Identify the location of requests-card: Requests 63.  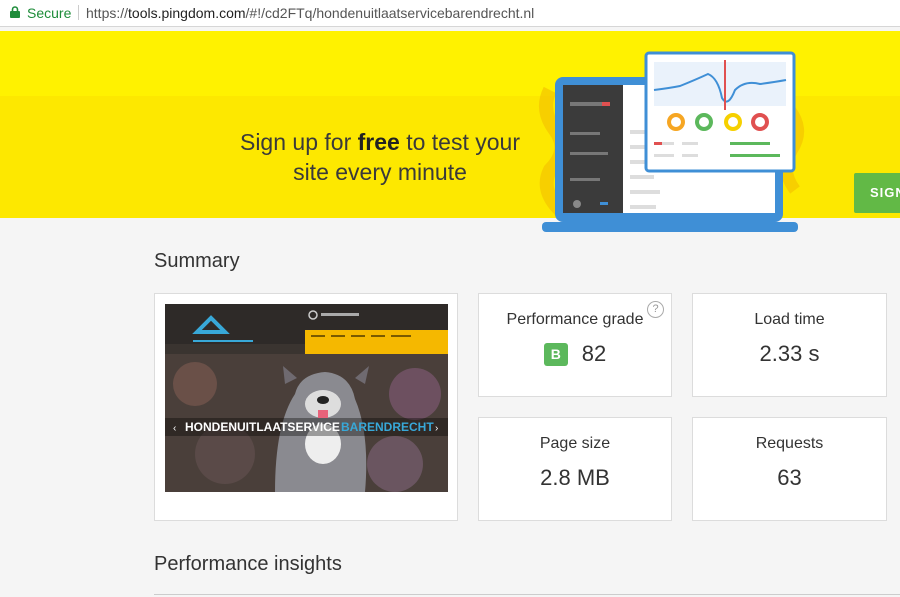
(789, 469).